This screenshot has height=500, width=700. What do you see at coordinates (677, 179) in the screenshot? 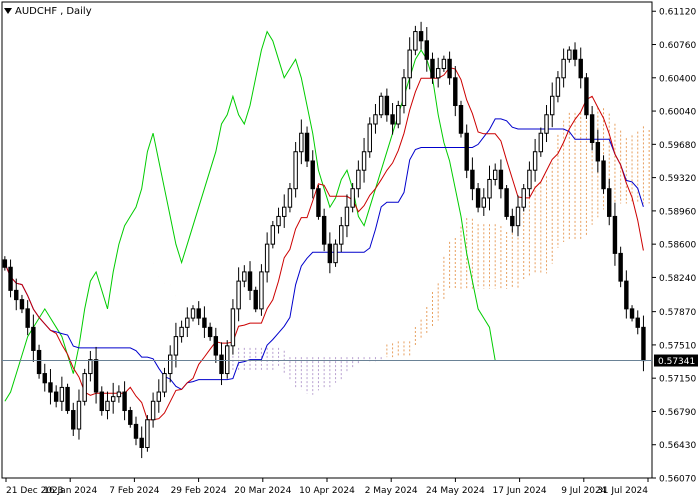
I see `y-tick-label: 0.59320` at bounding box center [677, 179].